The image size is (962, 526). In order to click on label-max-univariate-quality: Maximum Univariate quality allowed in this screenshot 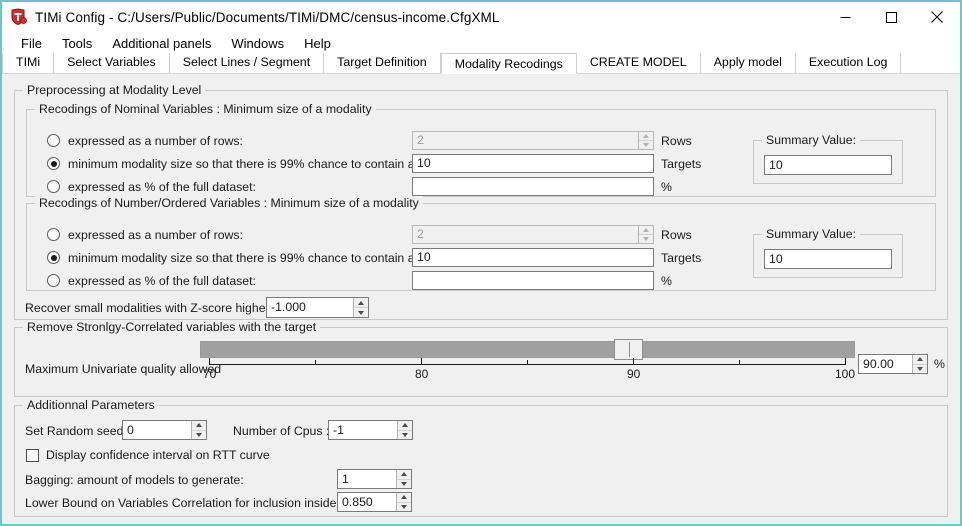, I will do `click(123, 369)`.